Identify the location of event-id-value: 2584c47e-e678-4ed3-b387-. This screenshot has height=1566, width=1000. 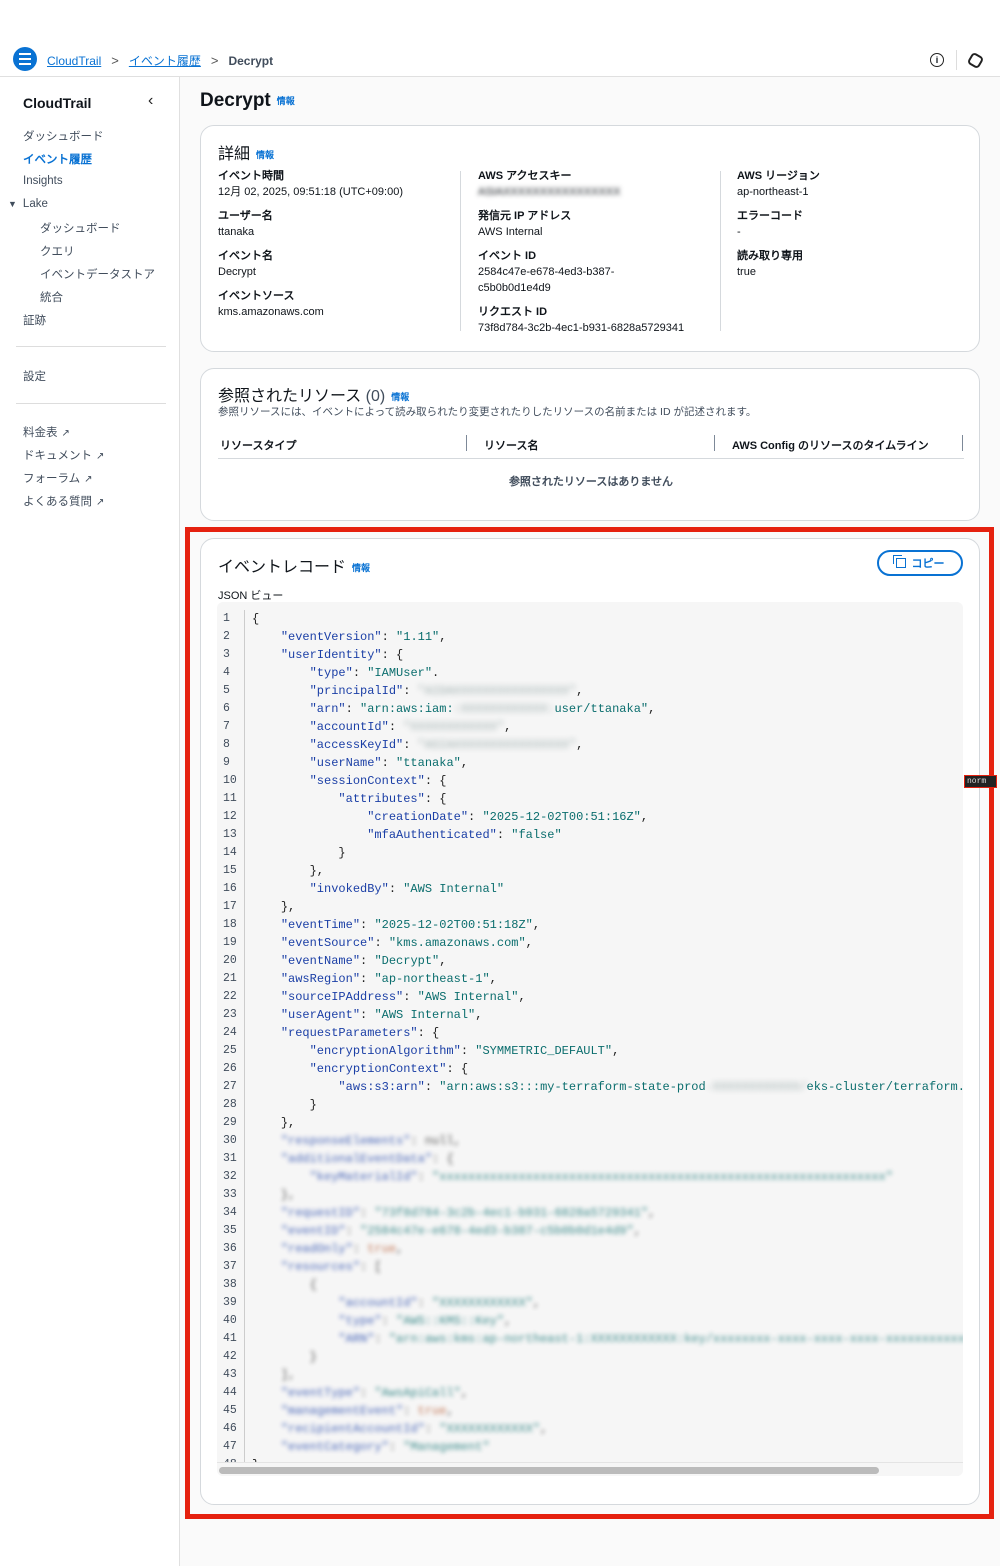
(546, 272).